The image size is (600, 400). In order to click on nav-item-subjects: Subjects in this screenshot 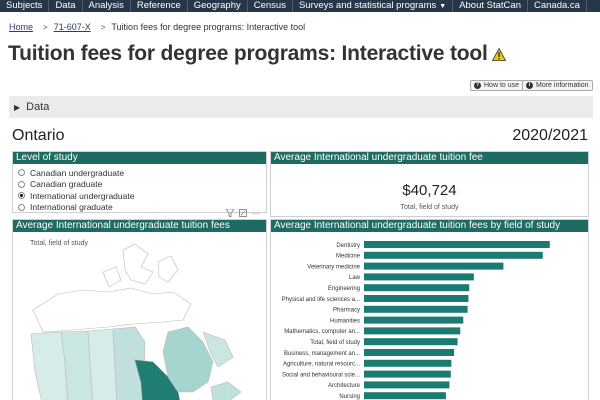, I will do `click(25, 6)`.